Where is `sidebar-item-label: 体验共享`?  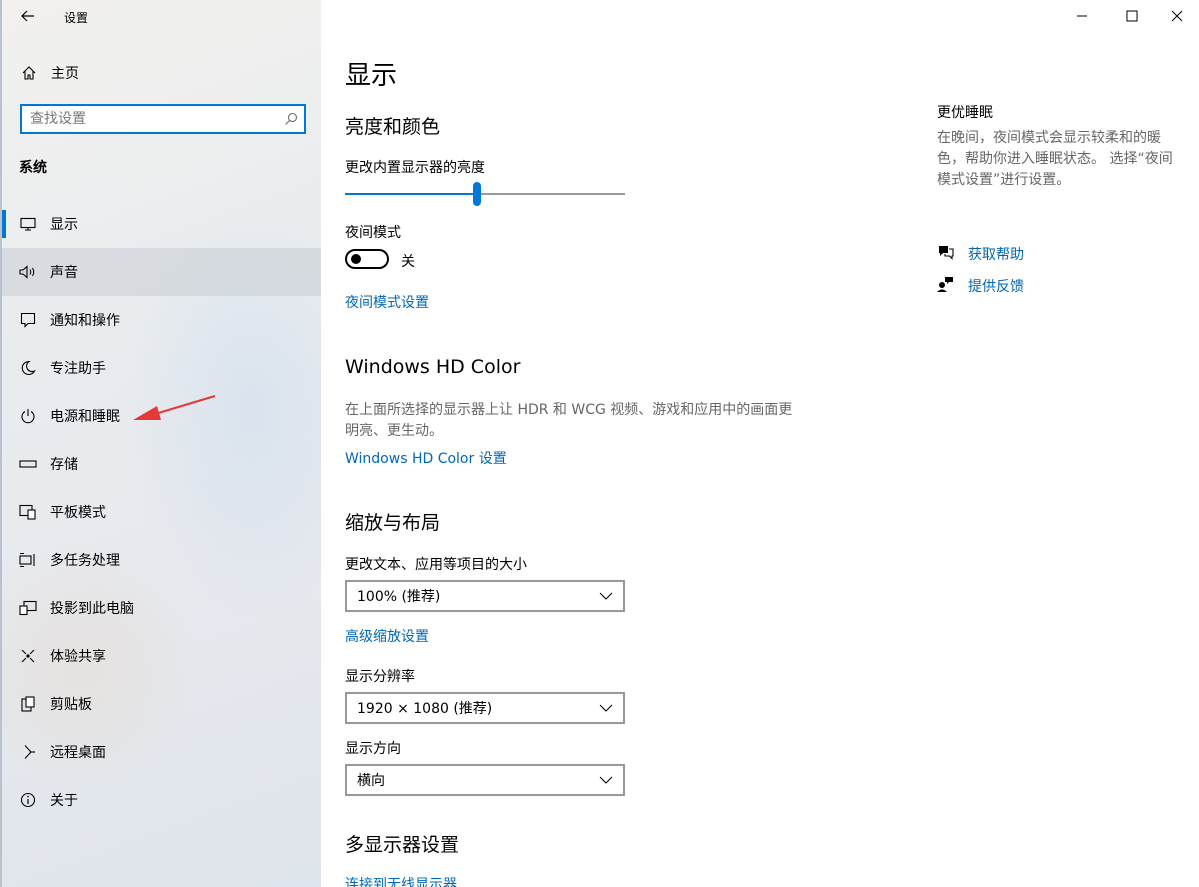 sidebar-item-label: 体验共享 is located at coordinates (78, 657).